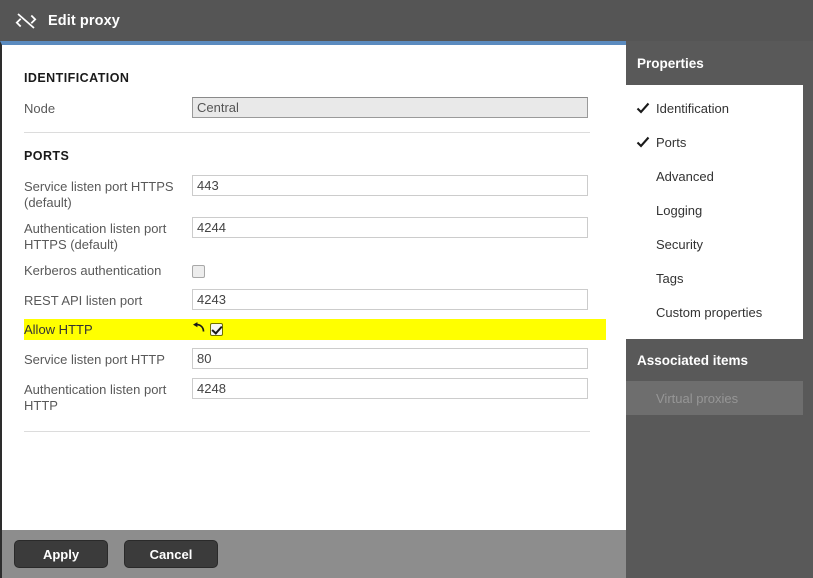 The image size is (813, 578). I want to click on allow-http-checkbox, so click(216, 329).